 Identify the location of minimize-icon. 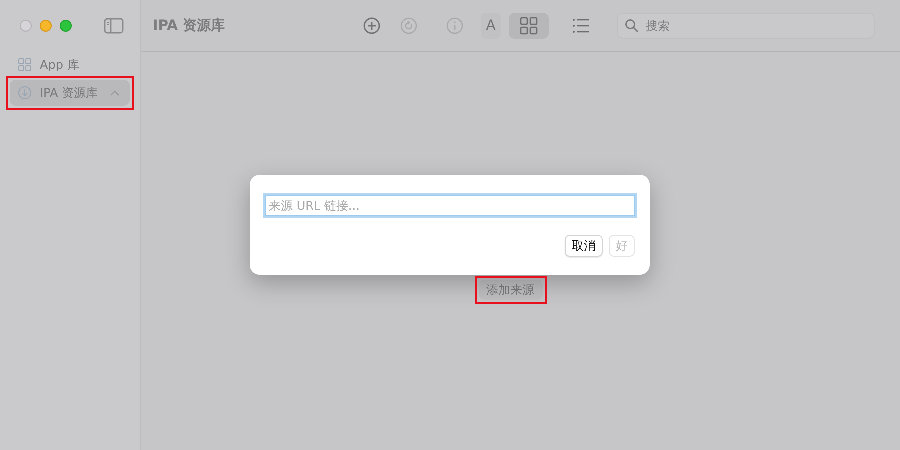
(46, 26).